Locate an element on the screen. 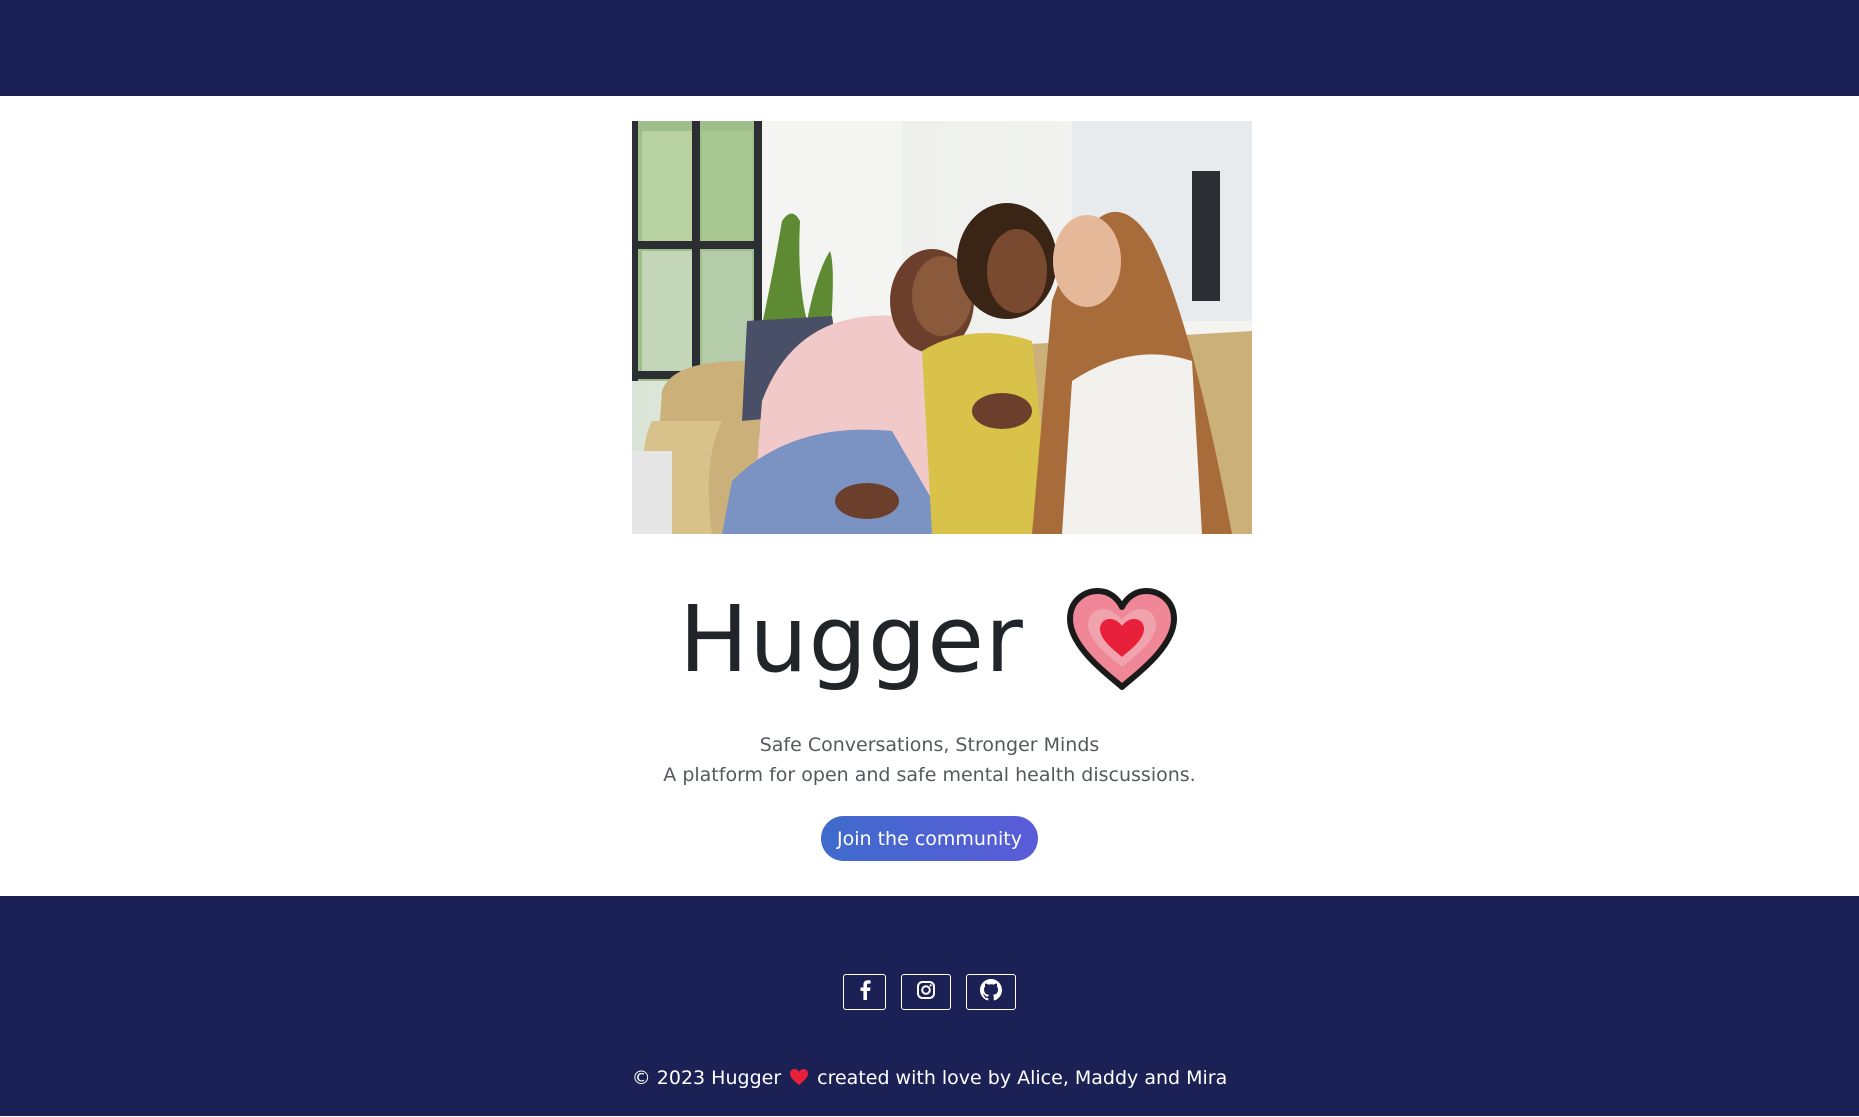 The width and height of the screenshot is (1859, 1117). github-icon is located at coordinates (991, 992).